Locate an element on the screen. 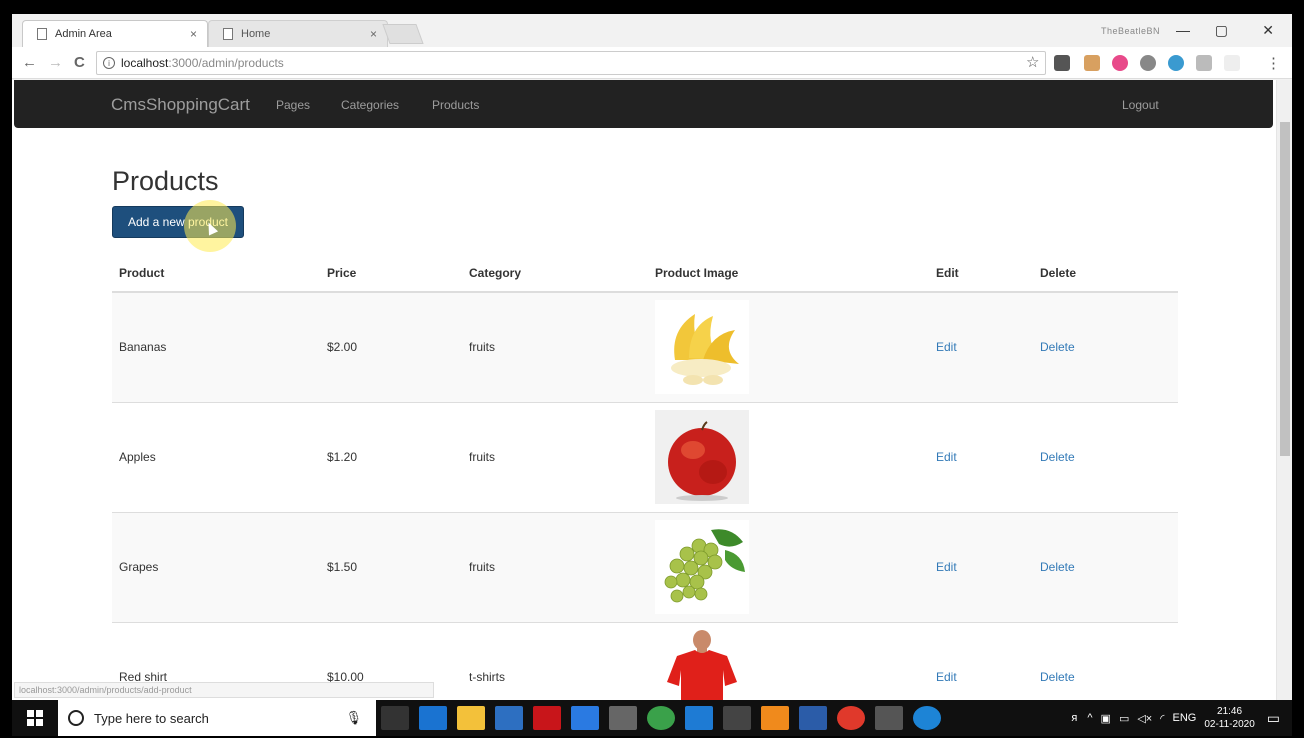 The height and width of the screenshot is (738, 1304). back-icon: ← is located at coordinates (29, 62).